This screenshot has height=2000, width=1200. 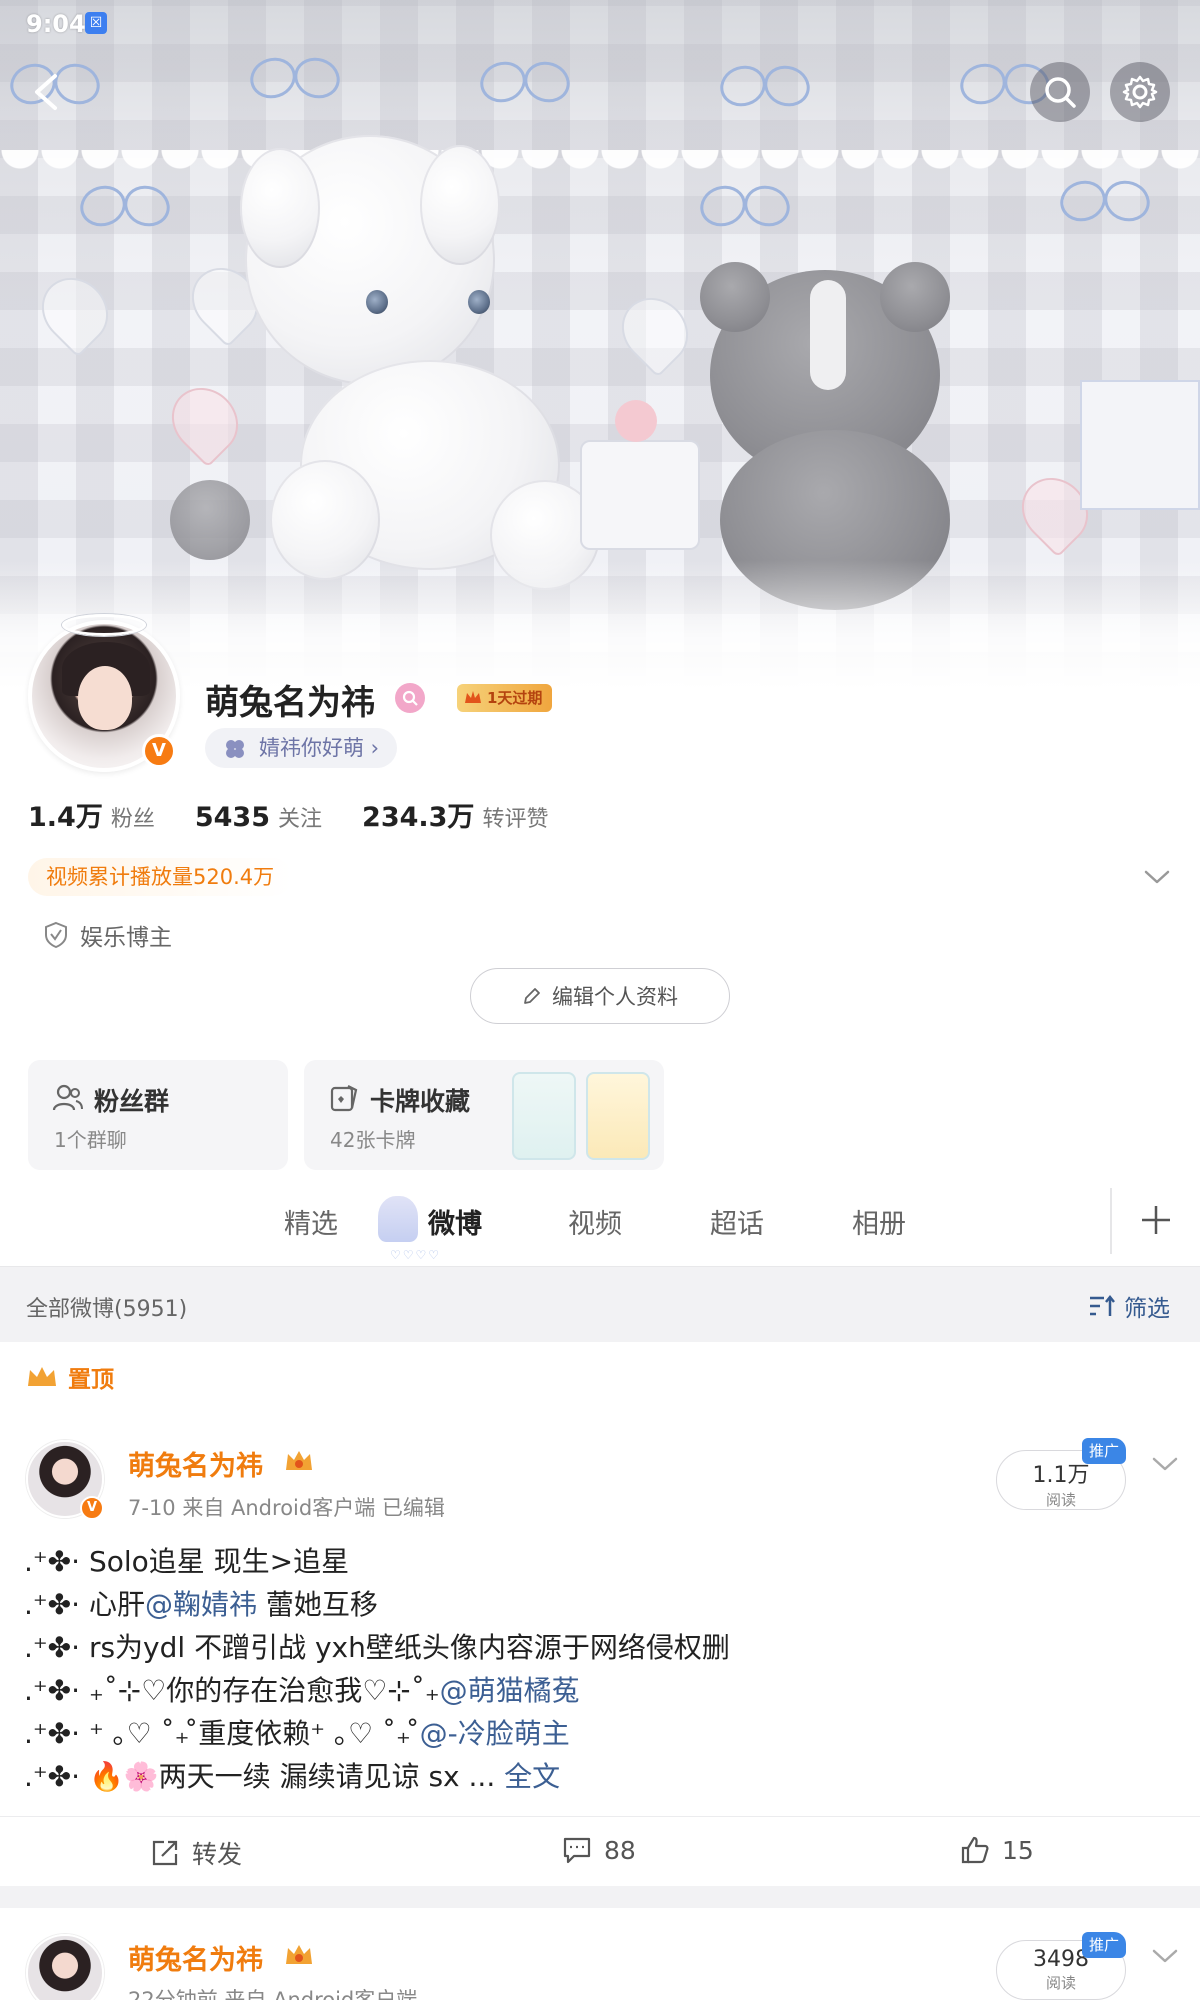 What do you see at coordinates (126, 938) in the screenshot?
I see `role-label: 娱乐博主` at bounding box center [126, 938].